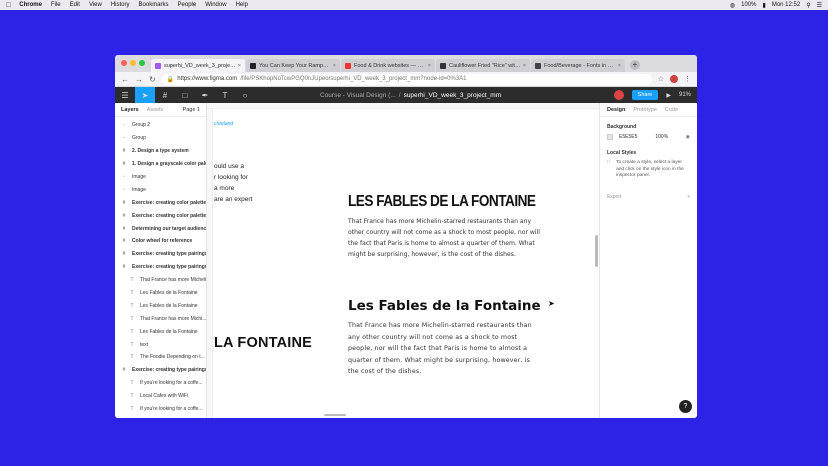  What do you see at coordinates (786, 5) in the screenshot?
I see `clock: Mon 12:52` at bounding box center [786, 5].